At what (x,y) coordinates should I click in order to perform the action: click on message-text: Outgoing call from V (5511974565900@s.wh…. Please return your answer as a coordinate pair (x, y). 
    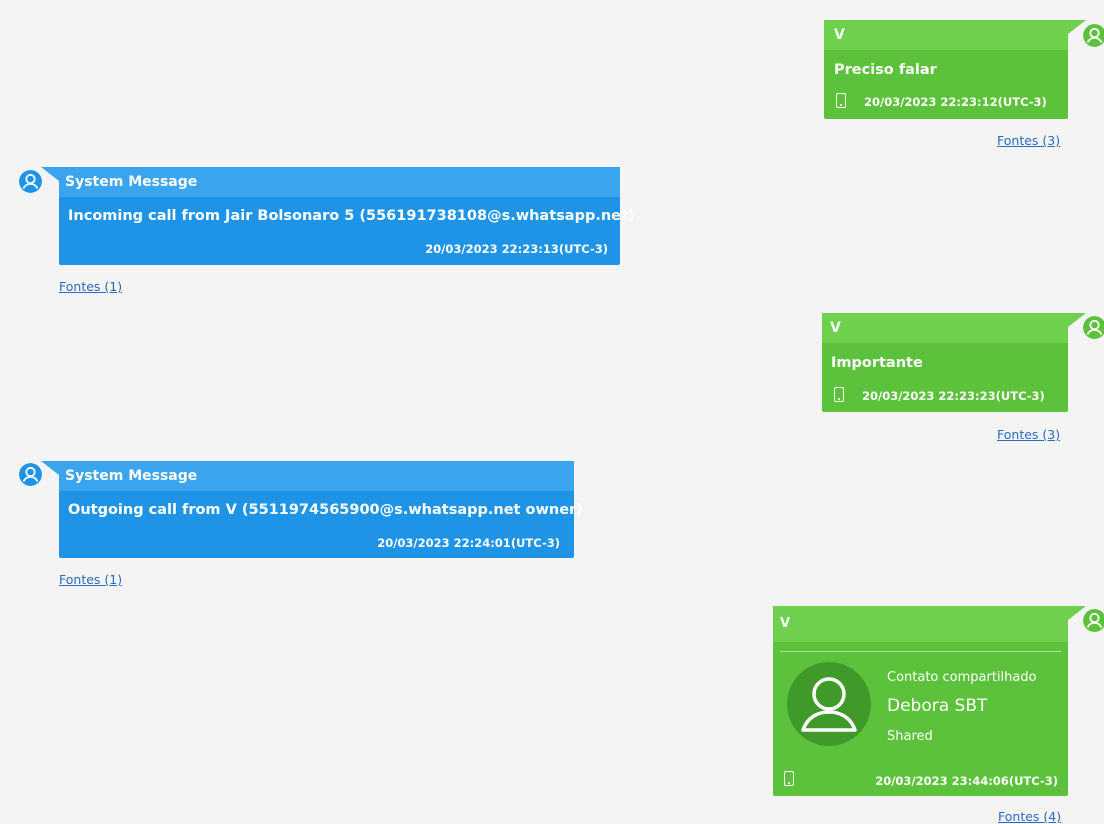
    Looking at the image, I should click on (325, 510).